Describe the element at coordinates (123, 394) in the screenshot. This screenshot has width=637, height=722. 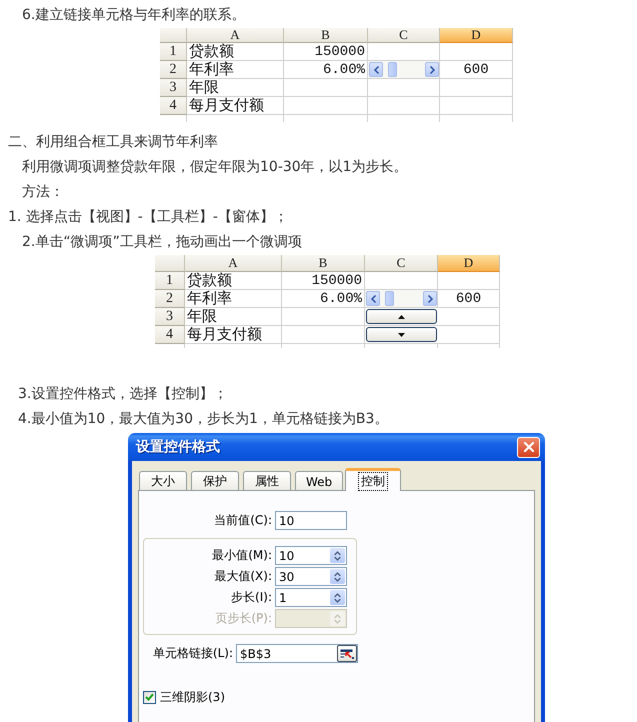
I see `instruction-text: 3.设置控件格式，选择【控制】；` at that location.